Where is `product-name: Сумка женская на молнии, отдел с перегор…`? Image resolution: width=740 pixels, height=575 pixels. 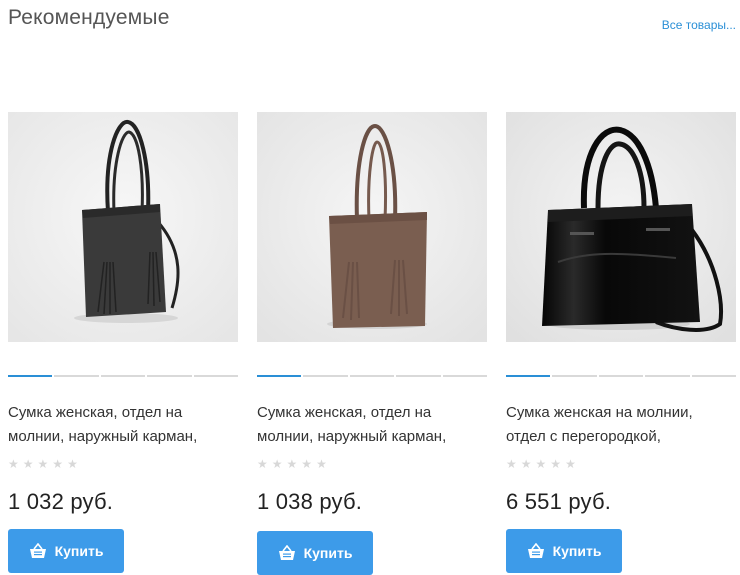 product-name: Сумка женская на молнии, отдел с перегор… is located at coordinates (621, 425).